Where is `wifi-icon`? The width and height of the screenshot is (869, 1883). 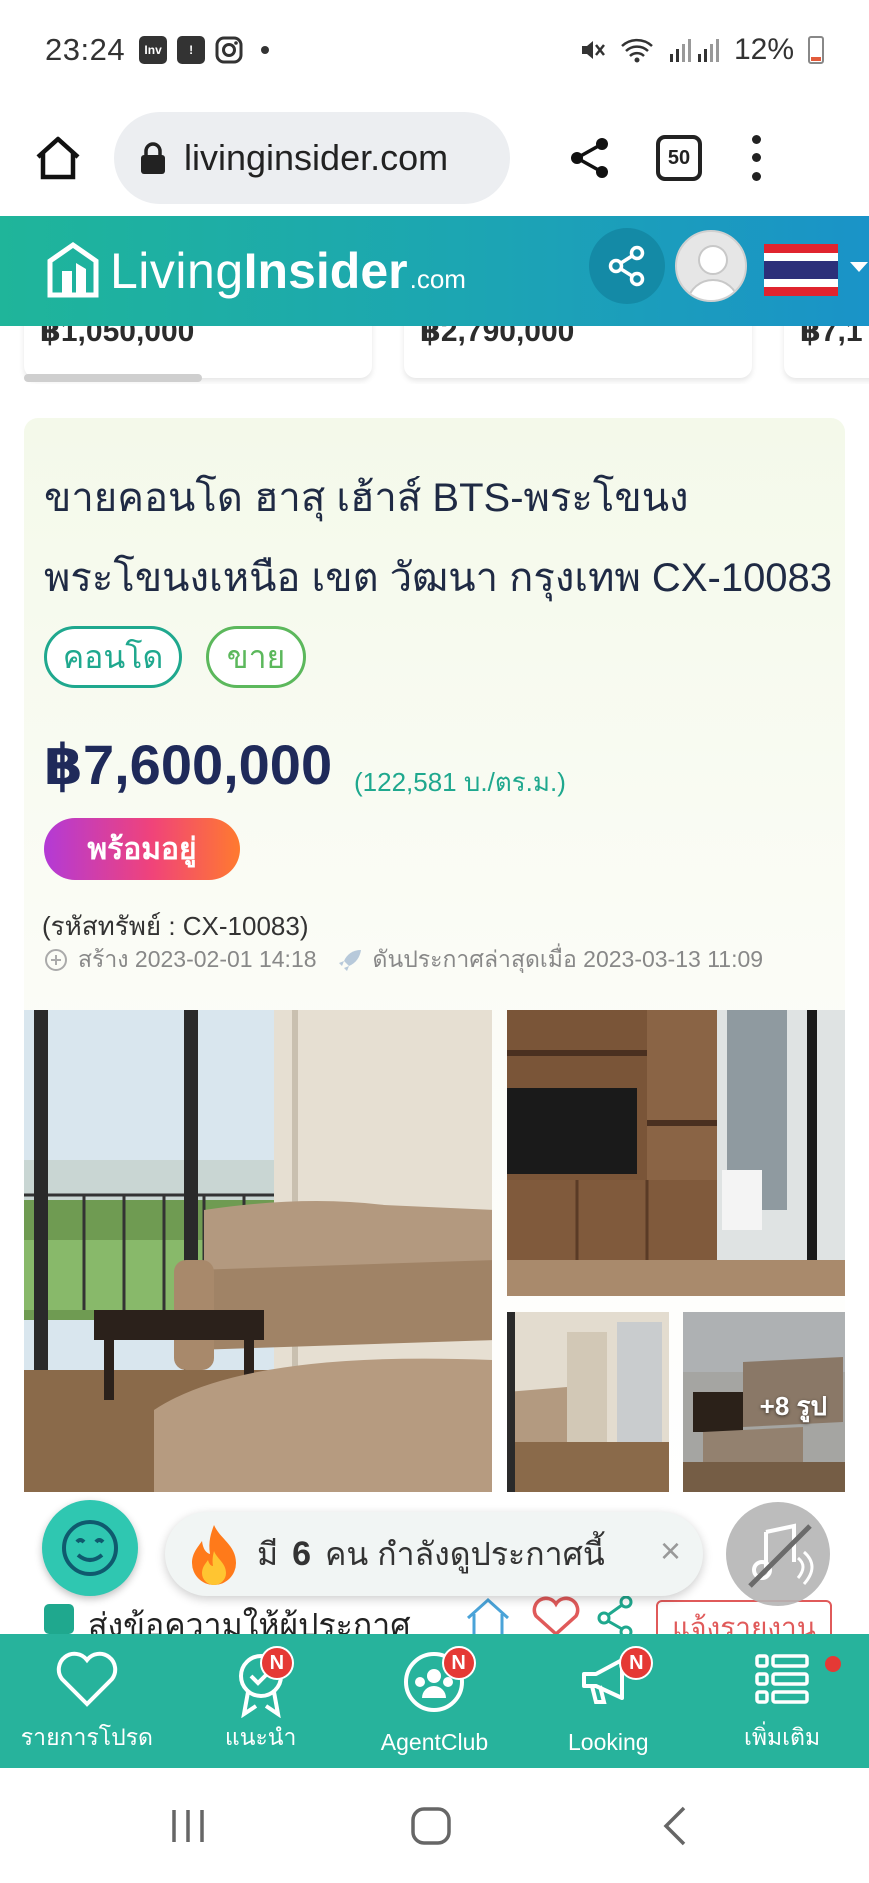 wifi-icon is located at coordinates (637, 50).